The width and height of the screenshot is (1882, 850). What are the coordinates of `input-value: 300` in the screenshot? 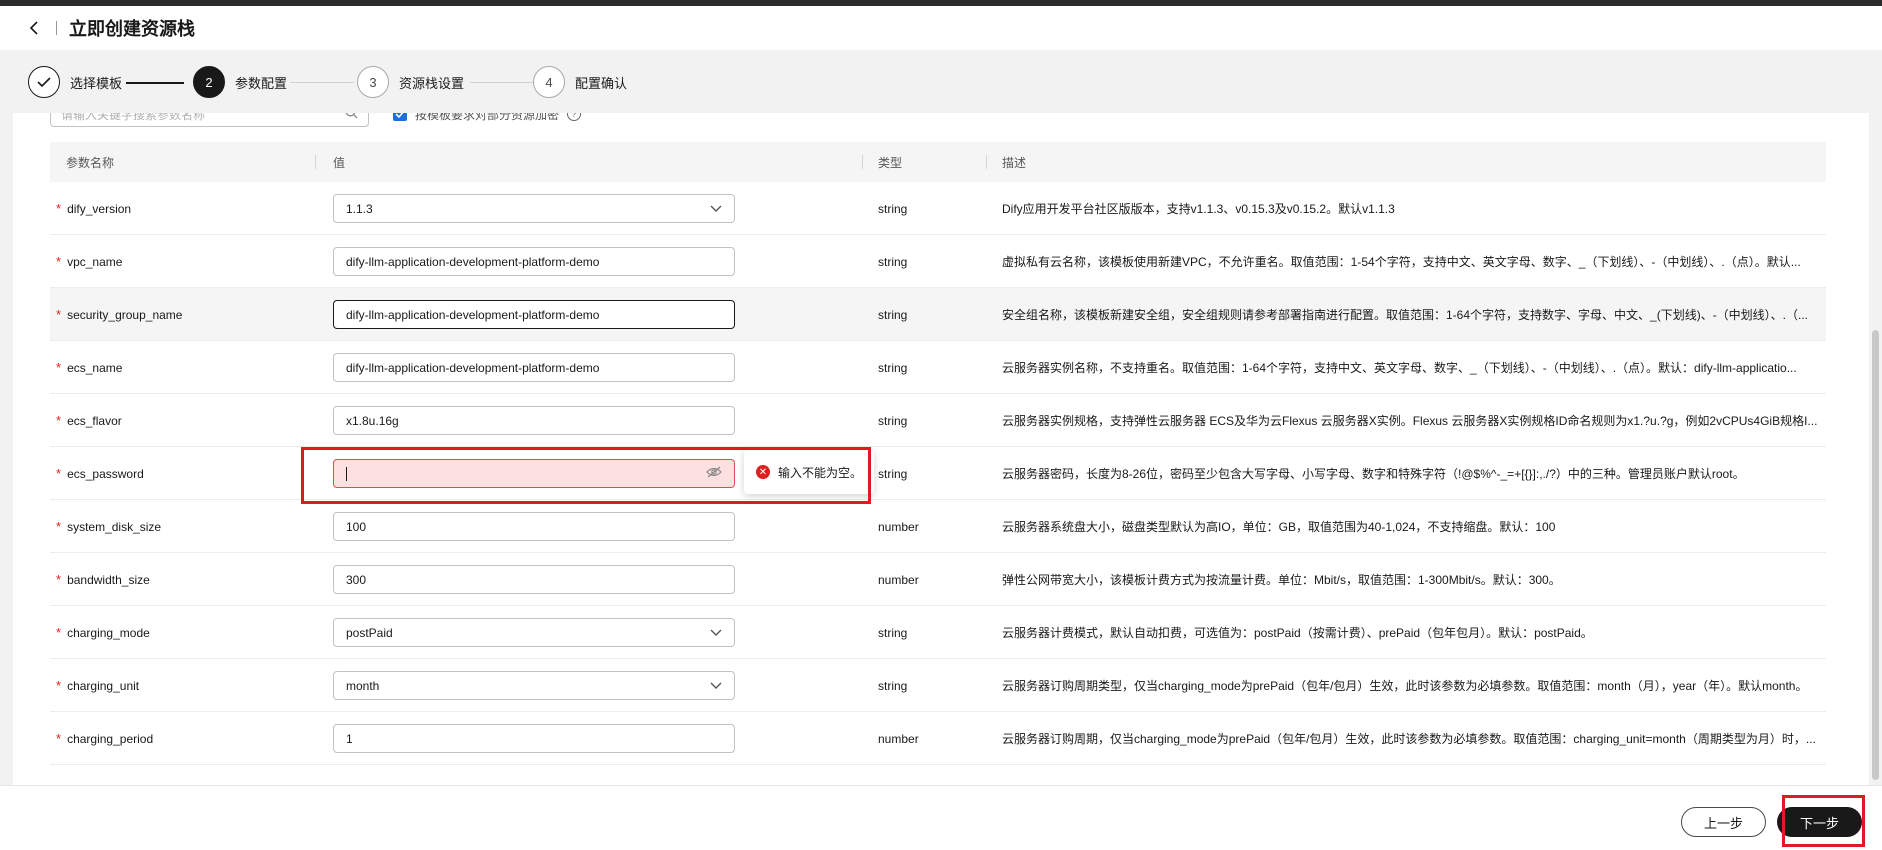 It's located at (356, 579).